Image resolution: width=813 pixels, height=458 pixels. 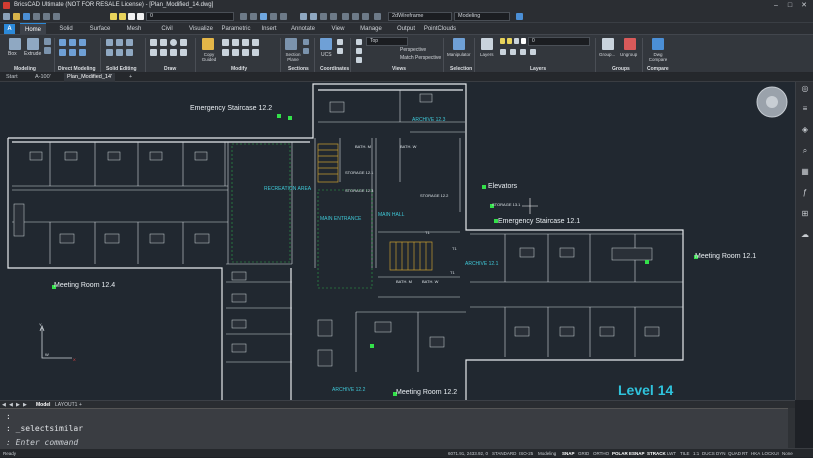 What do you see at coordinates (153, 52) in the screenshot?
I see `rectangle-icon` at bounding box center [153, 52].